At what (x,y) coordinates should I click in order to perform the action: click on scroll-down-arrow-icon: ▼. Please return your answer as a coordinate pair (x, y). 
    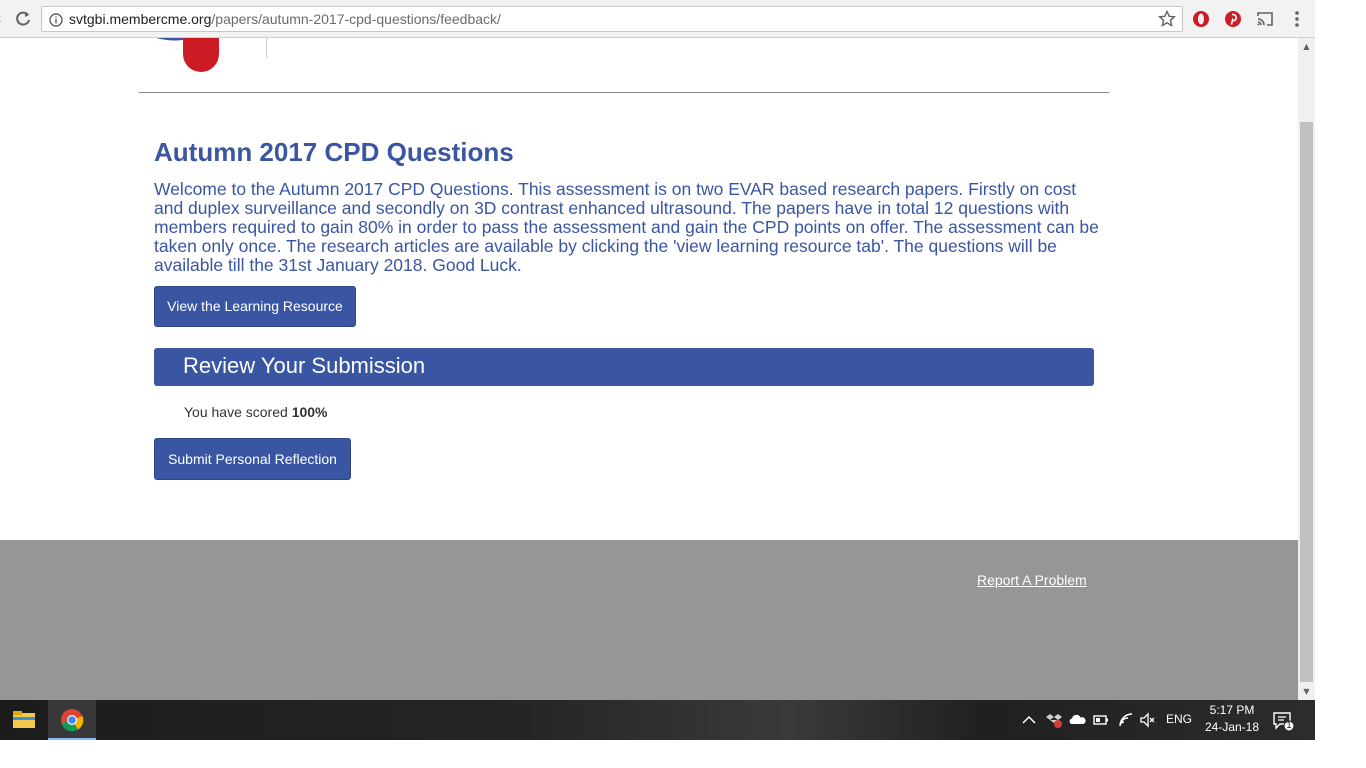
    Looking at the image, I should click on (1306, 691).